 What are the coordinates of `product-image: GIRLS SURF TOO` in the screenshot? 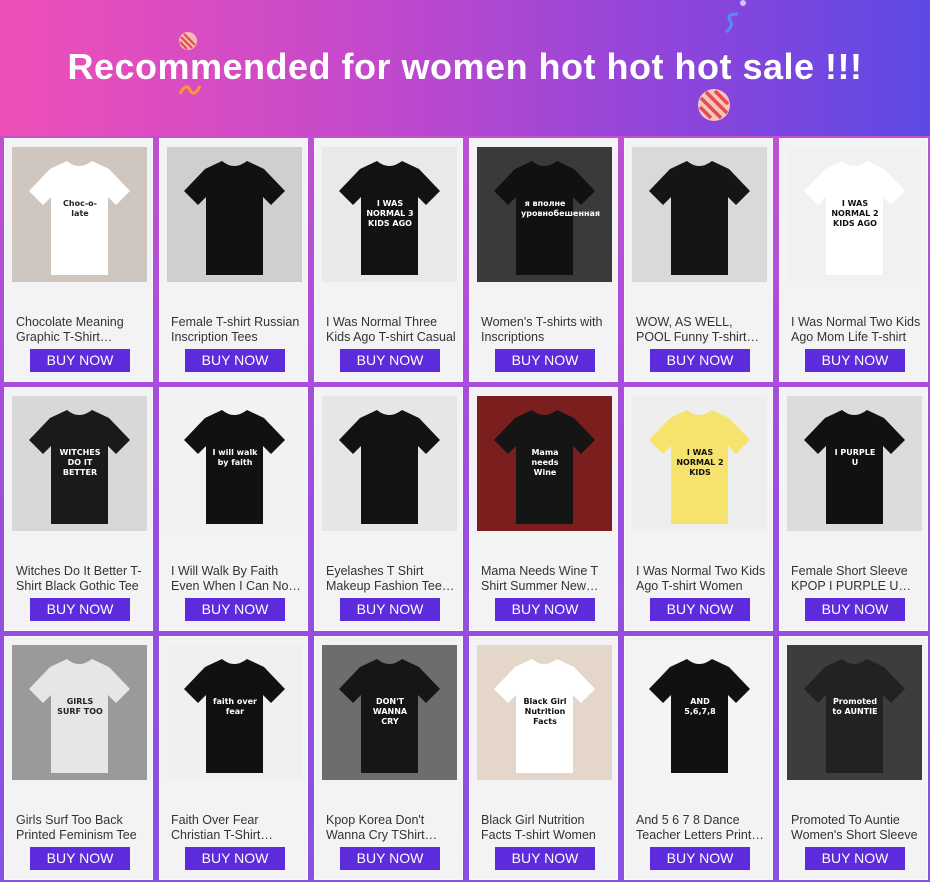 It's located at (79, 712).